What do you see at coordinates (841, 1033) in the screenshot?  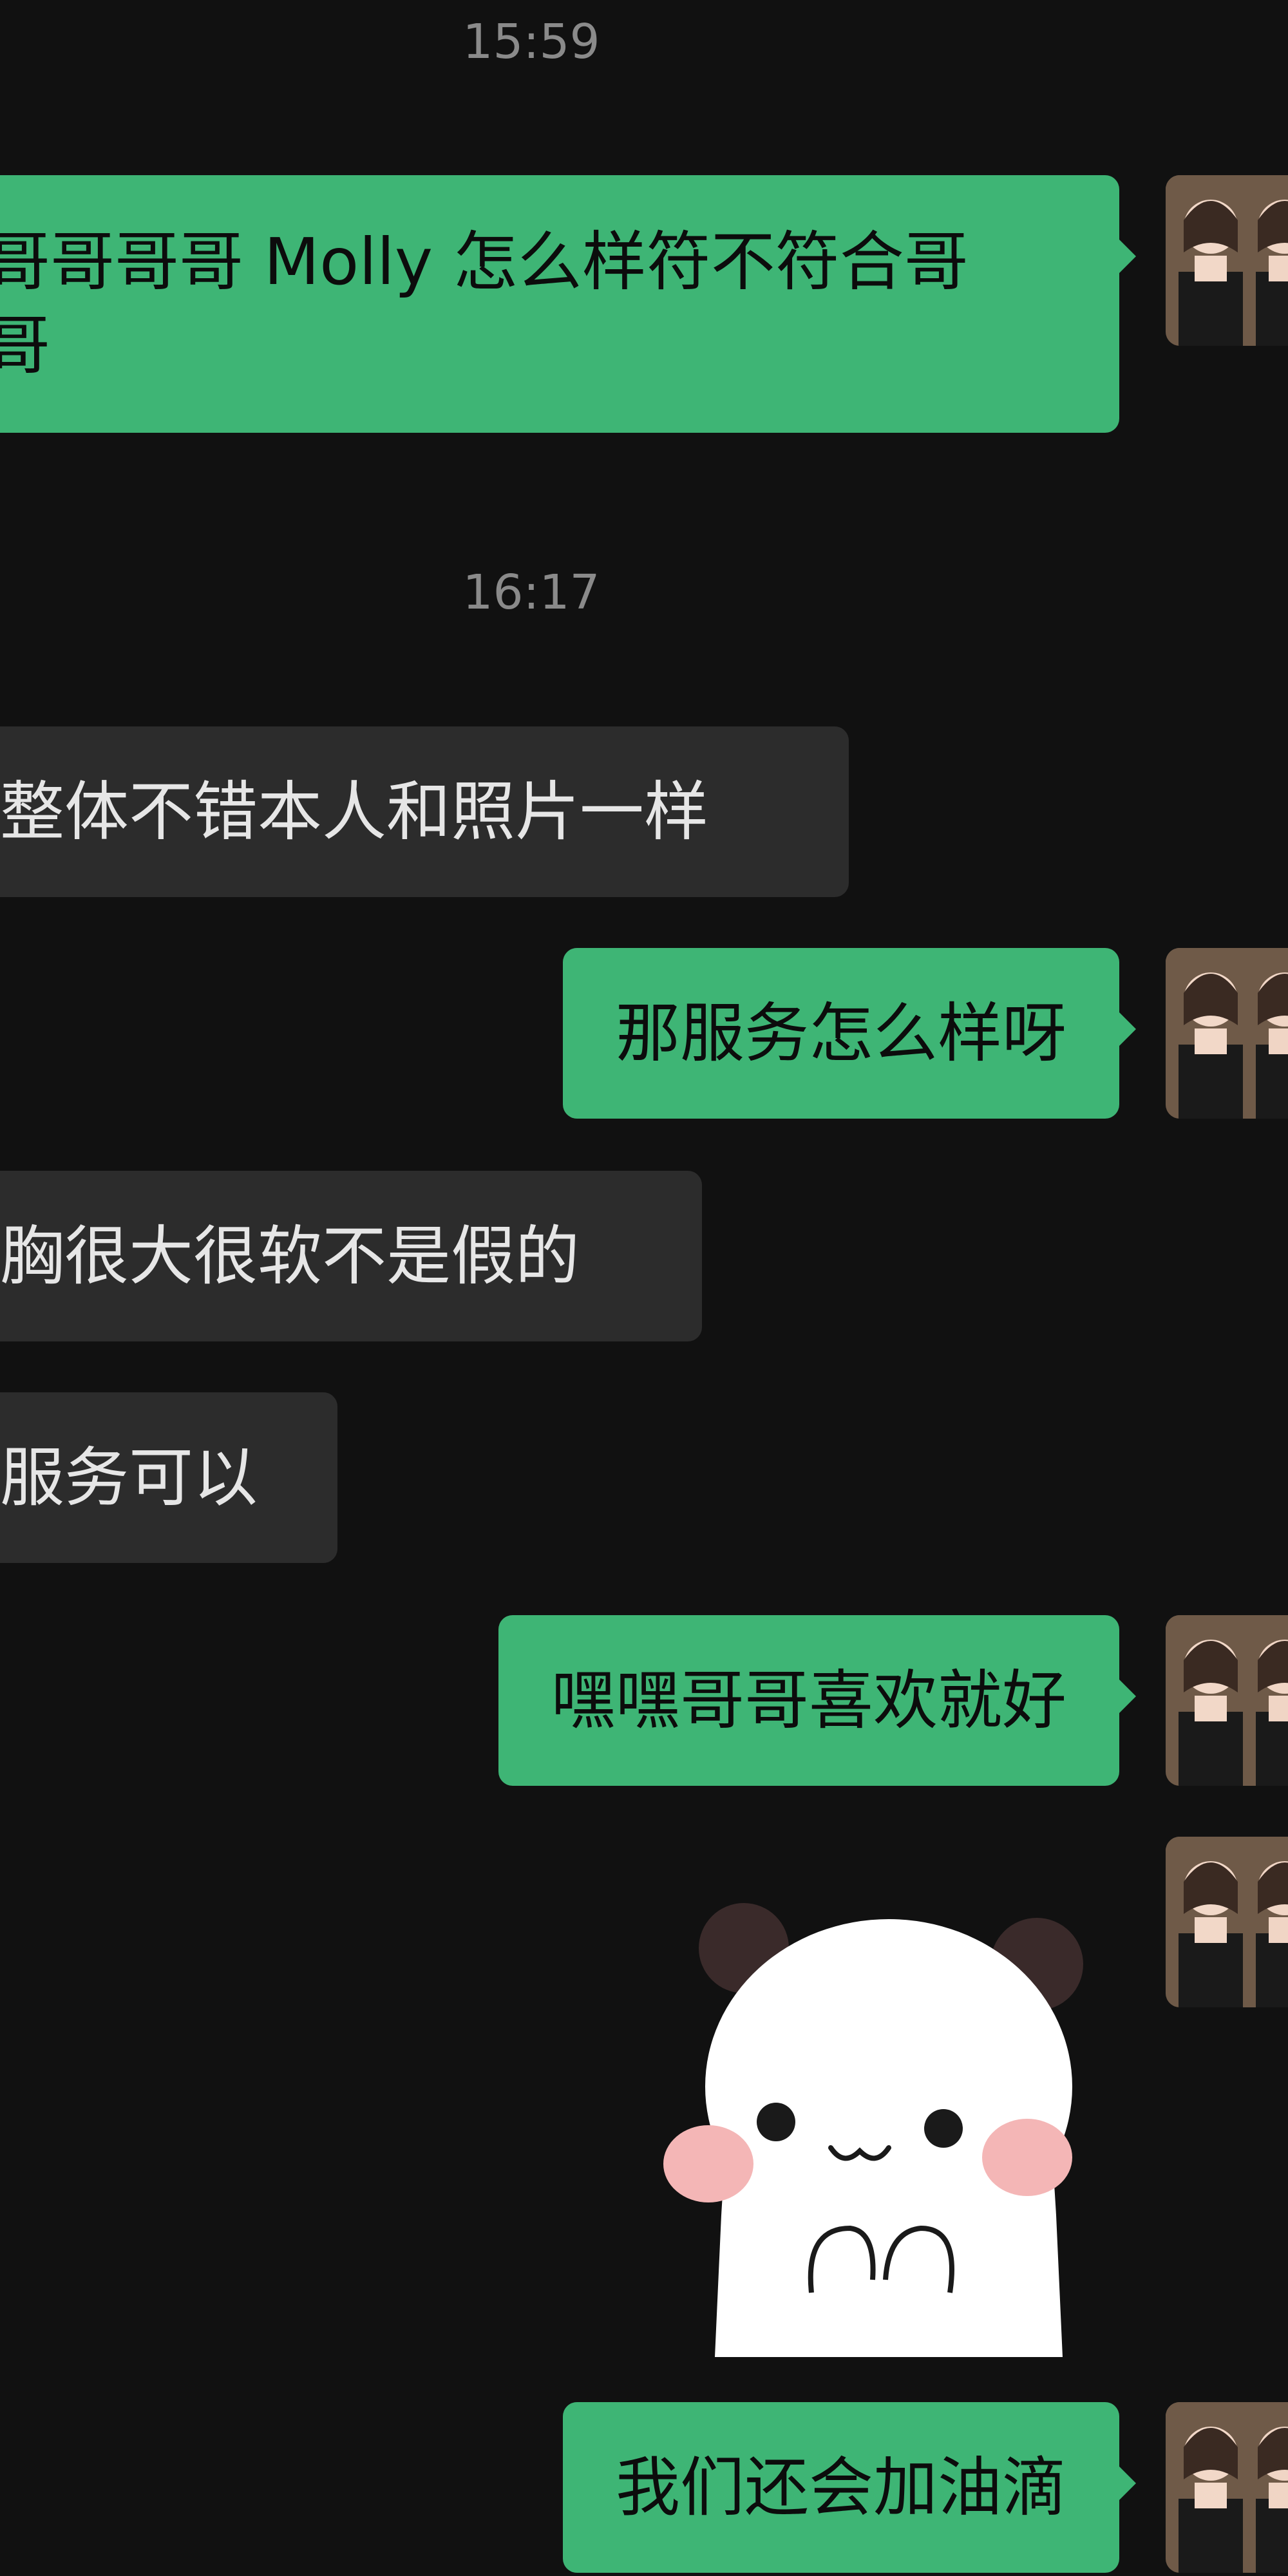 I see `message-text: 那服务怎么样呀` at bounding box center [841, 1033].